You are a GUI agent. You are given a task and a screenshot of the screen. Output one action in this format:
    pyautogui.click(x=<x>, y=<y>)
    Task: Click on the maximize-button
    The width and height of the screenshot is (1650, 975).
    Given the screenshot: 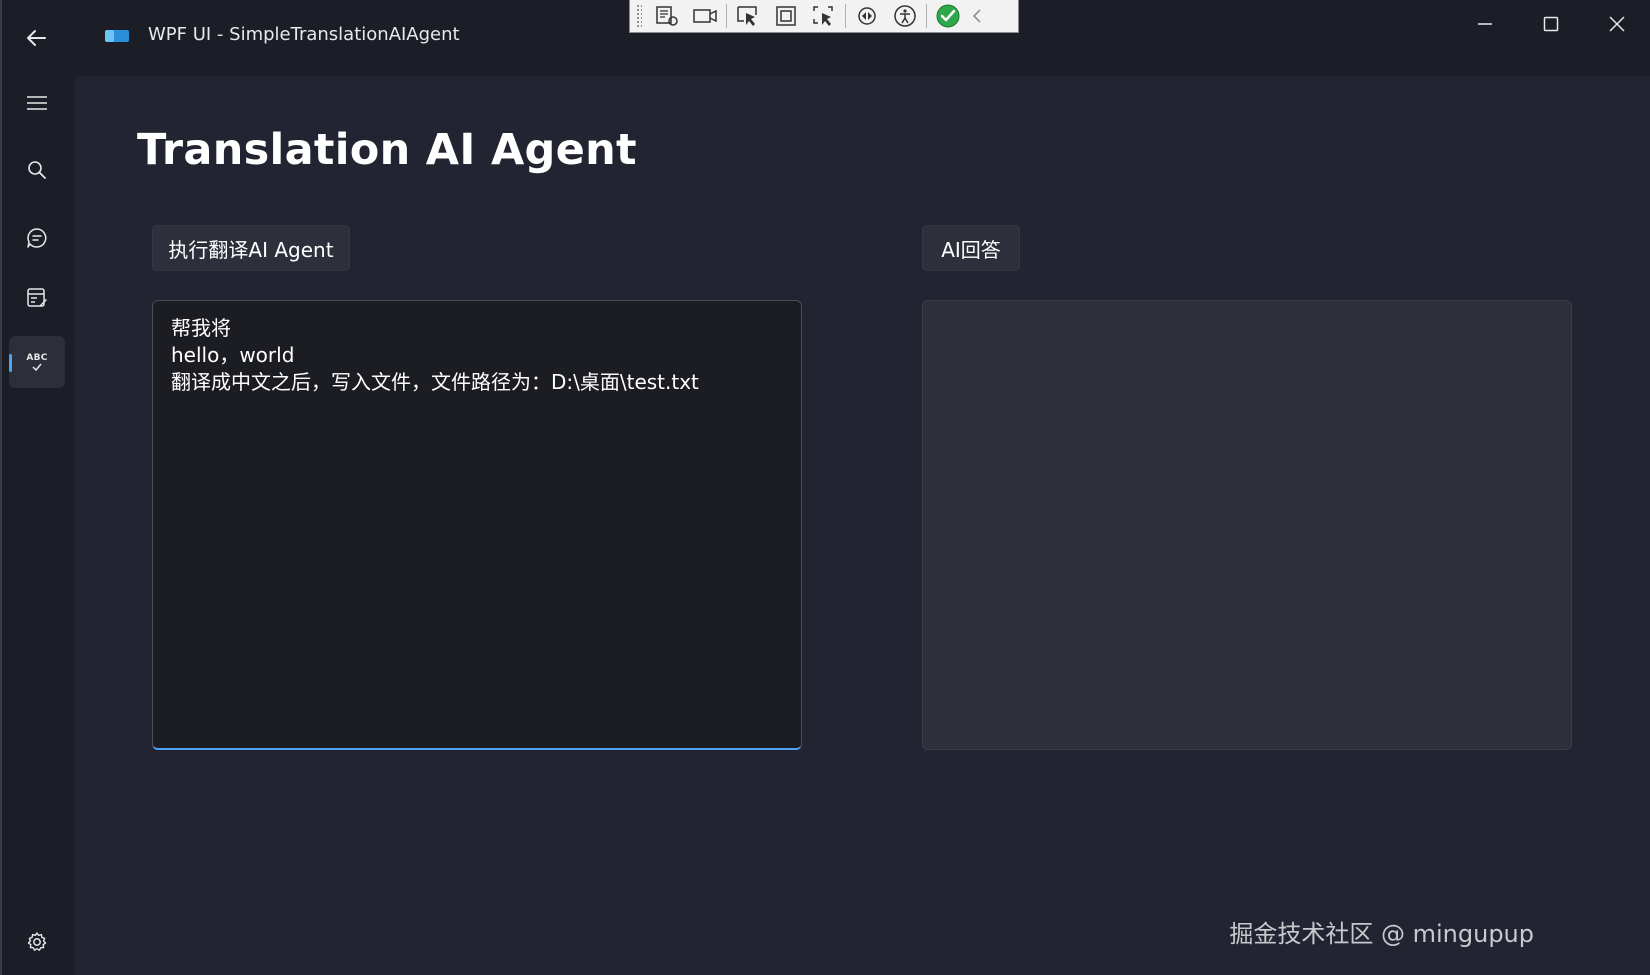 What is the action you would take?
    pyautogui.click(x=1551, y=24)
    